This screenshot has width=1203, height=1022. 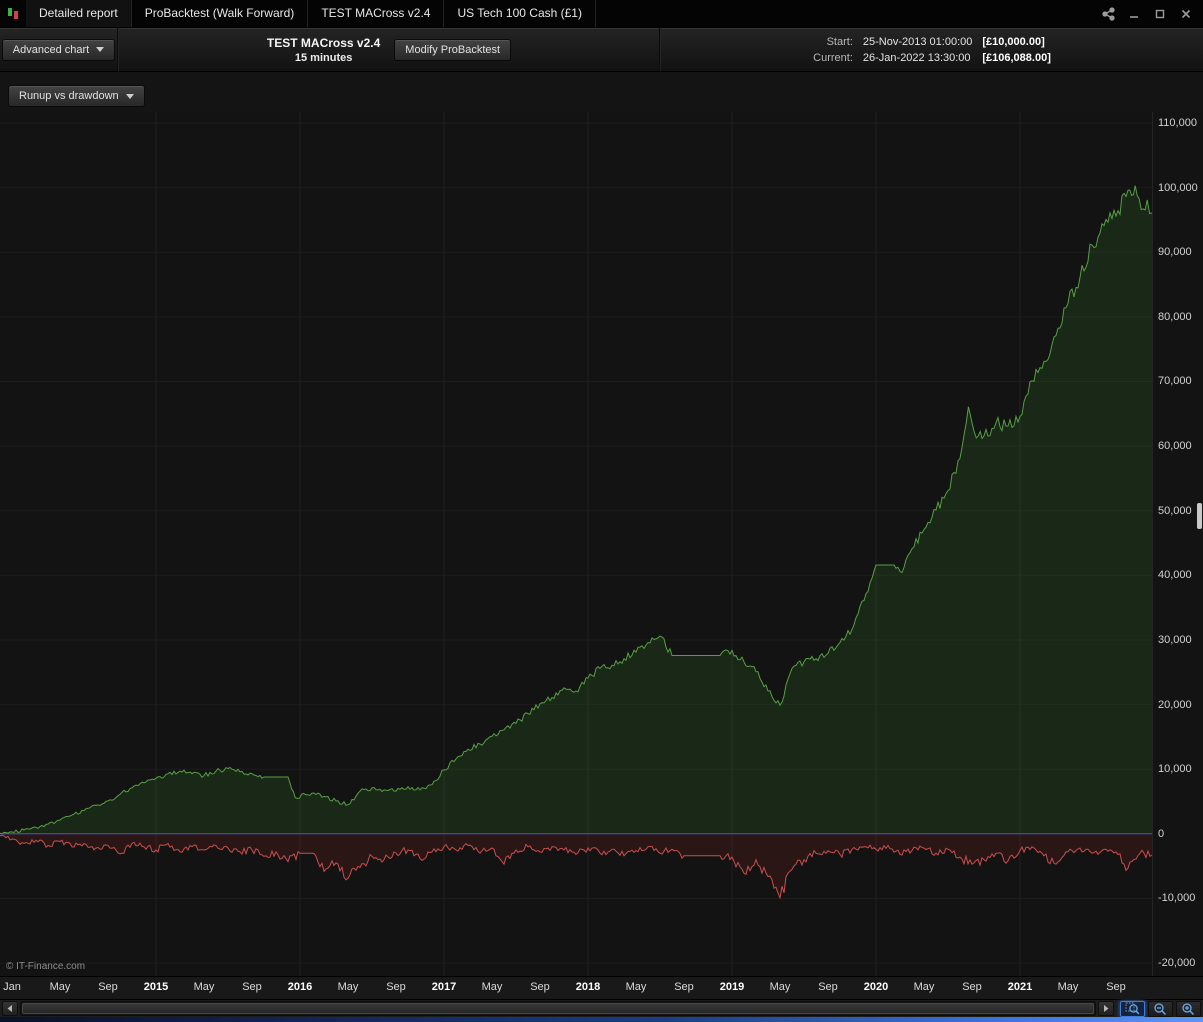 I want to click on x-axis-label: 2018, so click(x=588, y=987).